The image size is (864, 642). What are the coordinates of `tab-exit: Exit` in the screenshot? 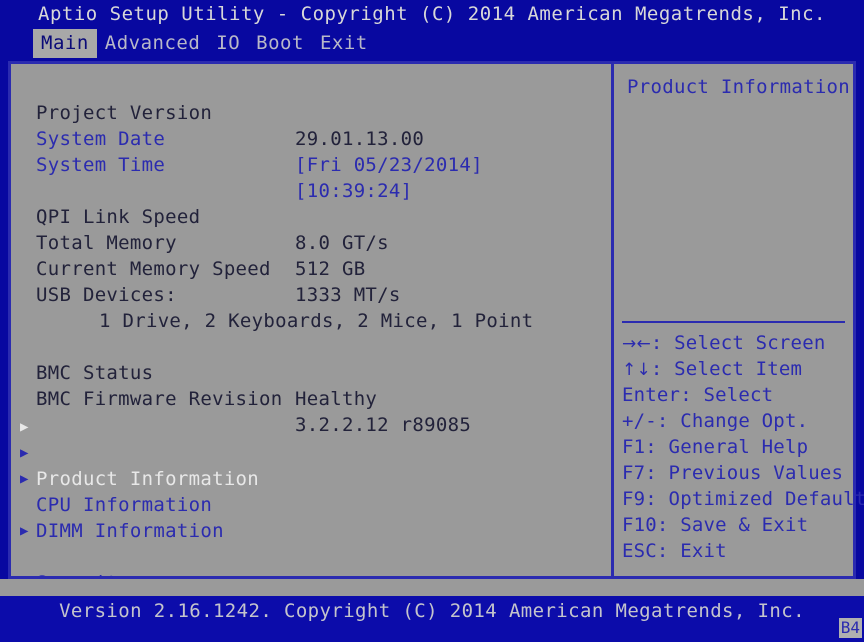 It's located at (344, 43).